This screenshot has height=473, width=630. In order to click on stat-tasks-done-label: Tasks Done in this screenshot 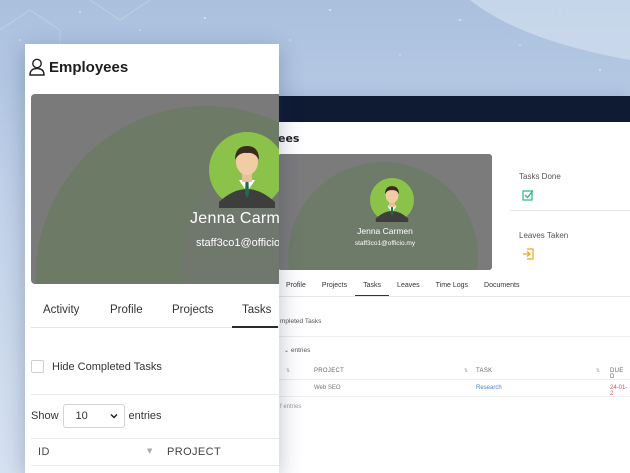, I will do `click(540, 176)`.